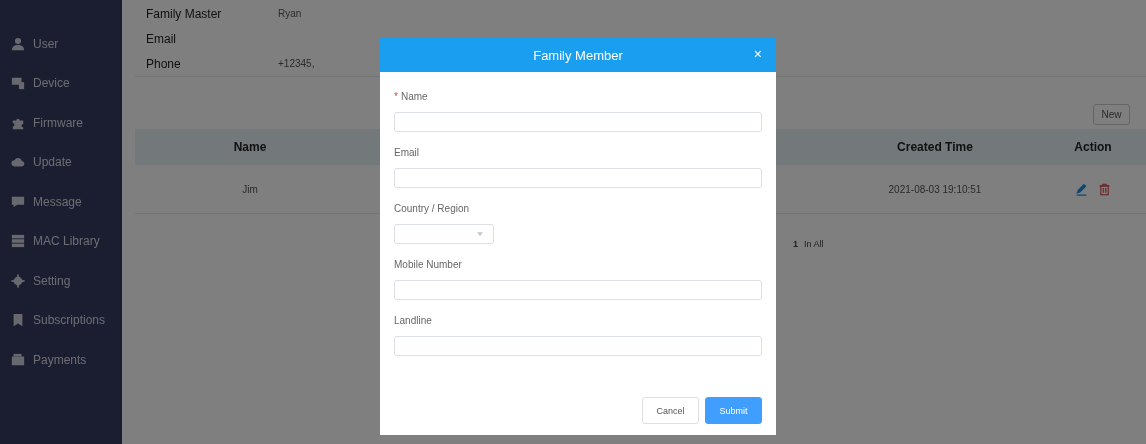 The width and height of the screenshot is (1146, 444). Describe the element at coordinates (757, 54) in the screenshot. I see `close-button: ×` at that location.